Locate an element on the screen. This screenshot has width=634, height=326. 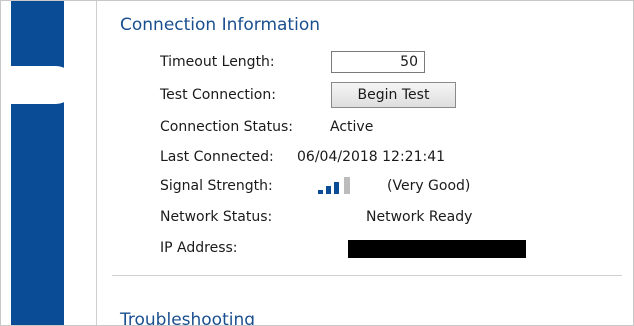
last-connected-label: Last Connected: is located at coordinates (217, 157).